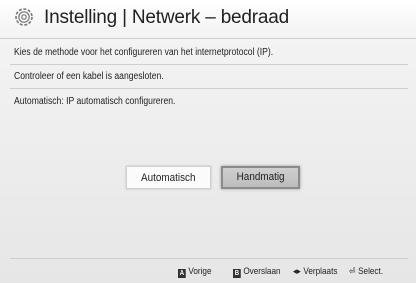 The height and width of the screenshot is (284, 416). I want to click on manual-button-label: Handmatig, so click(260, 177).